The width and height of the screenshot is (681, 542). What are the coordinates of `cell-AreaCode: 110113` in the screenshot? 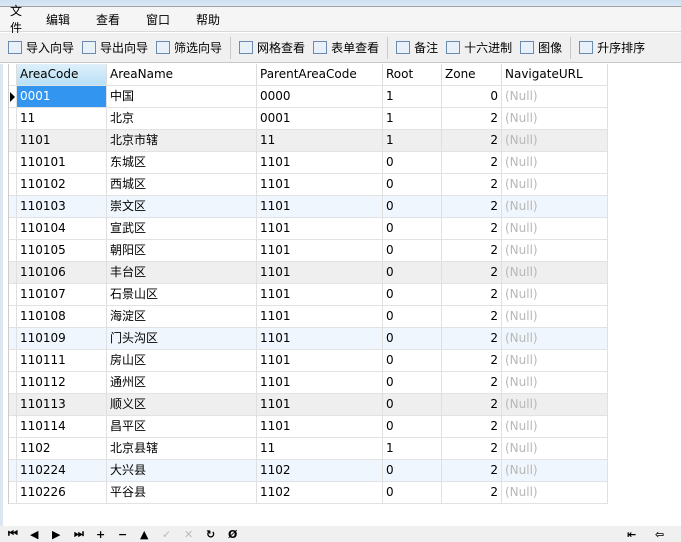 It's located at (62, 404).